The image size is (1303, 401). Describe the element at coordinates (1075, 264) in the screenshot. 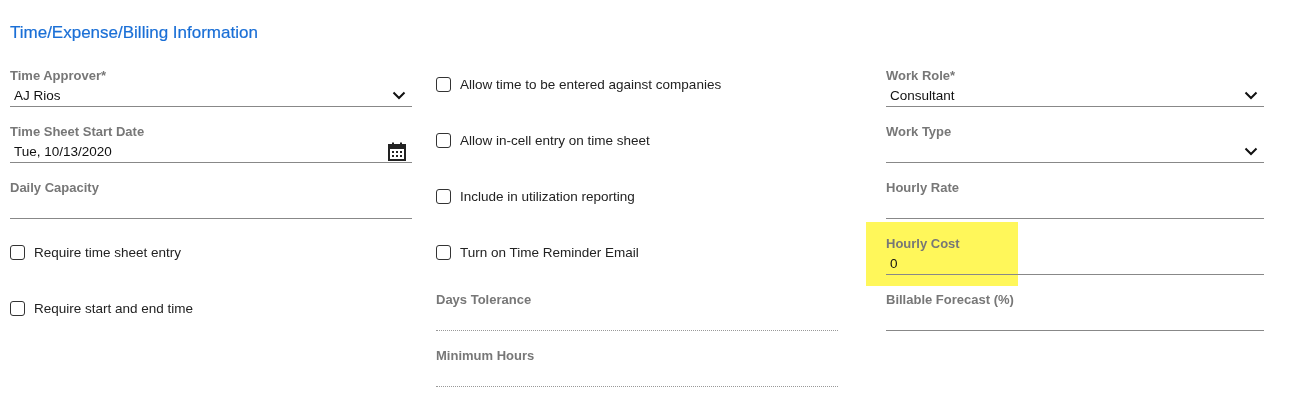

I see `input-field: 0` at that location.